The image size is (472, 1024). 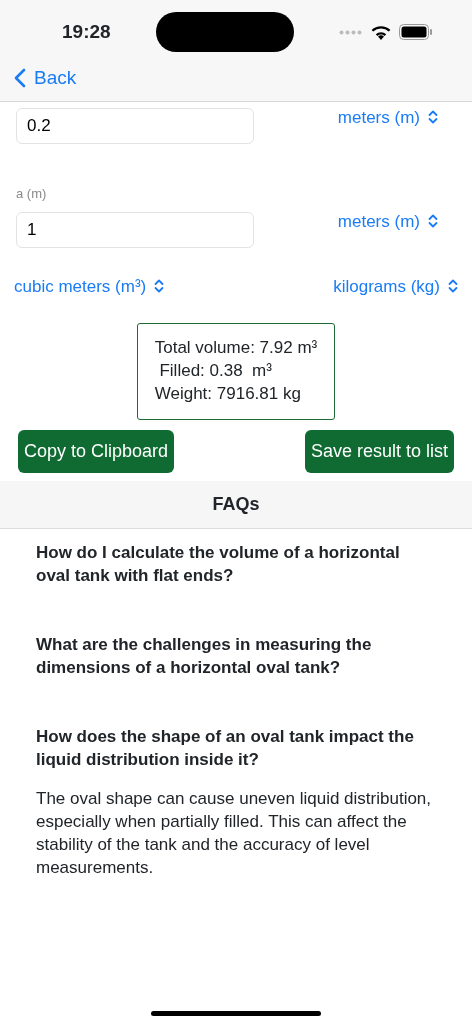 I want to click on result-panel: Total volume: 7.92 m³ Filled: 0.38 m³ Weight: 7916.81 kg, so click(x=236, y=371).